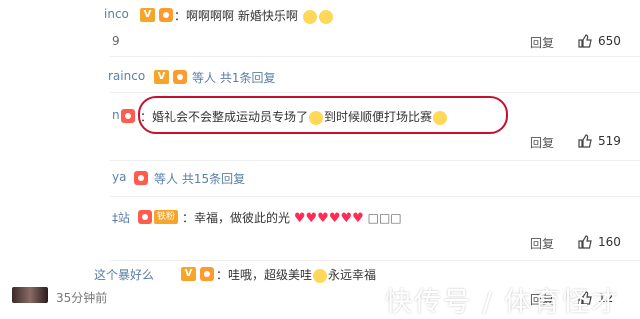  I want to click on reply-summary-2: ya 等人 共15条回复, so click(320, 178).